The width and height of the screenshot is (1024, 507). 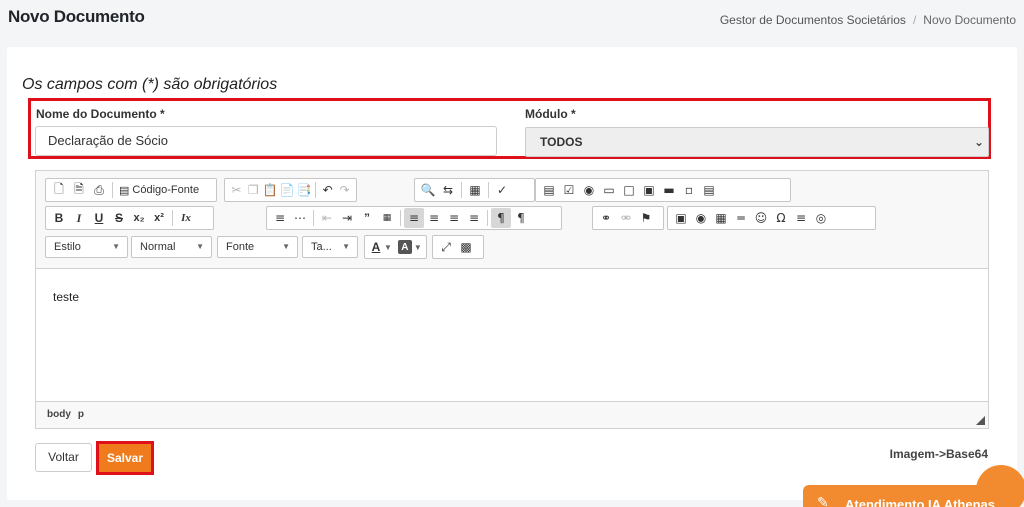 I want to click on redo-icon: ↷, so click(x=344, y=190).